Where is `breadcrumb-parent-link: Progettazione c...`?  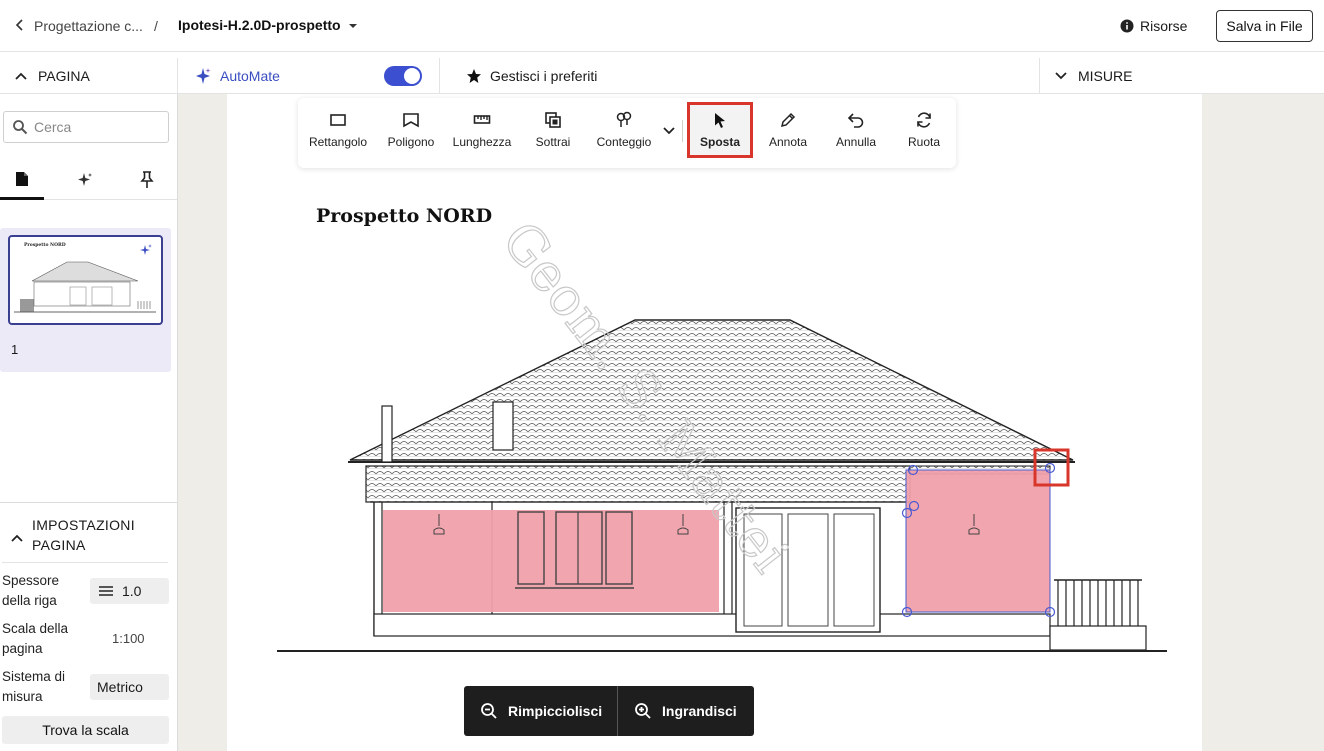
breadcrumb-parent-link: Progettazione c... is located at coordinates (88, 26).